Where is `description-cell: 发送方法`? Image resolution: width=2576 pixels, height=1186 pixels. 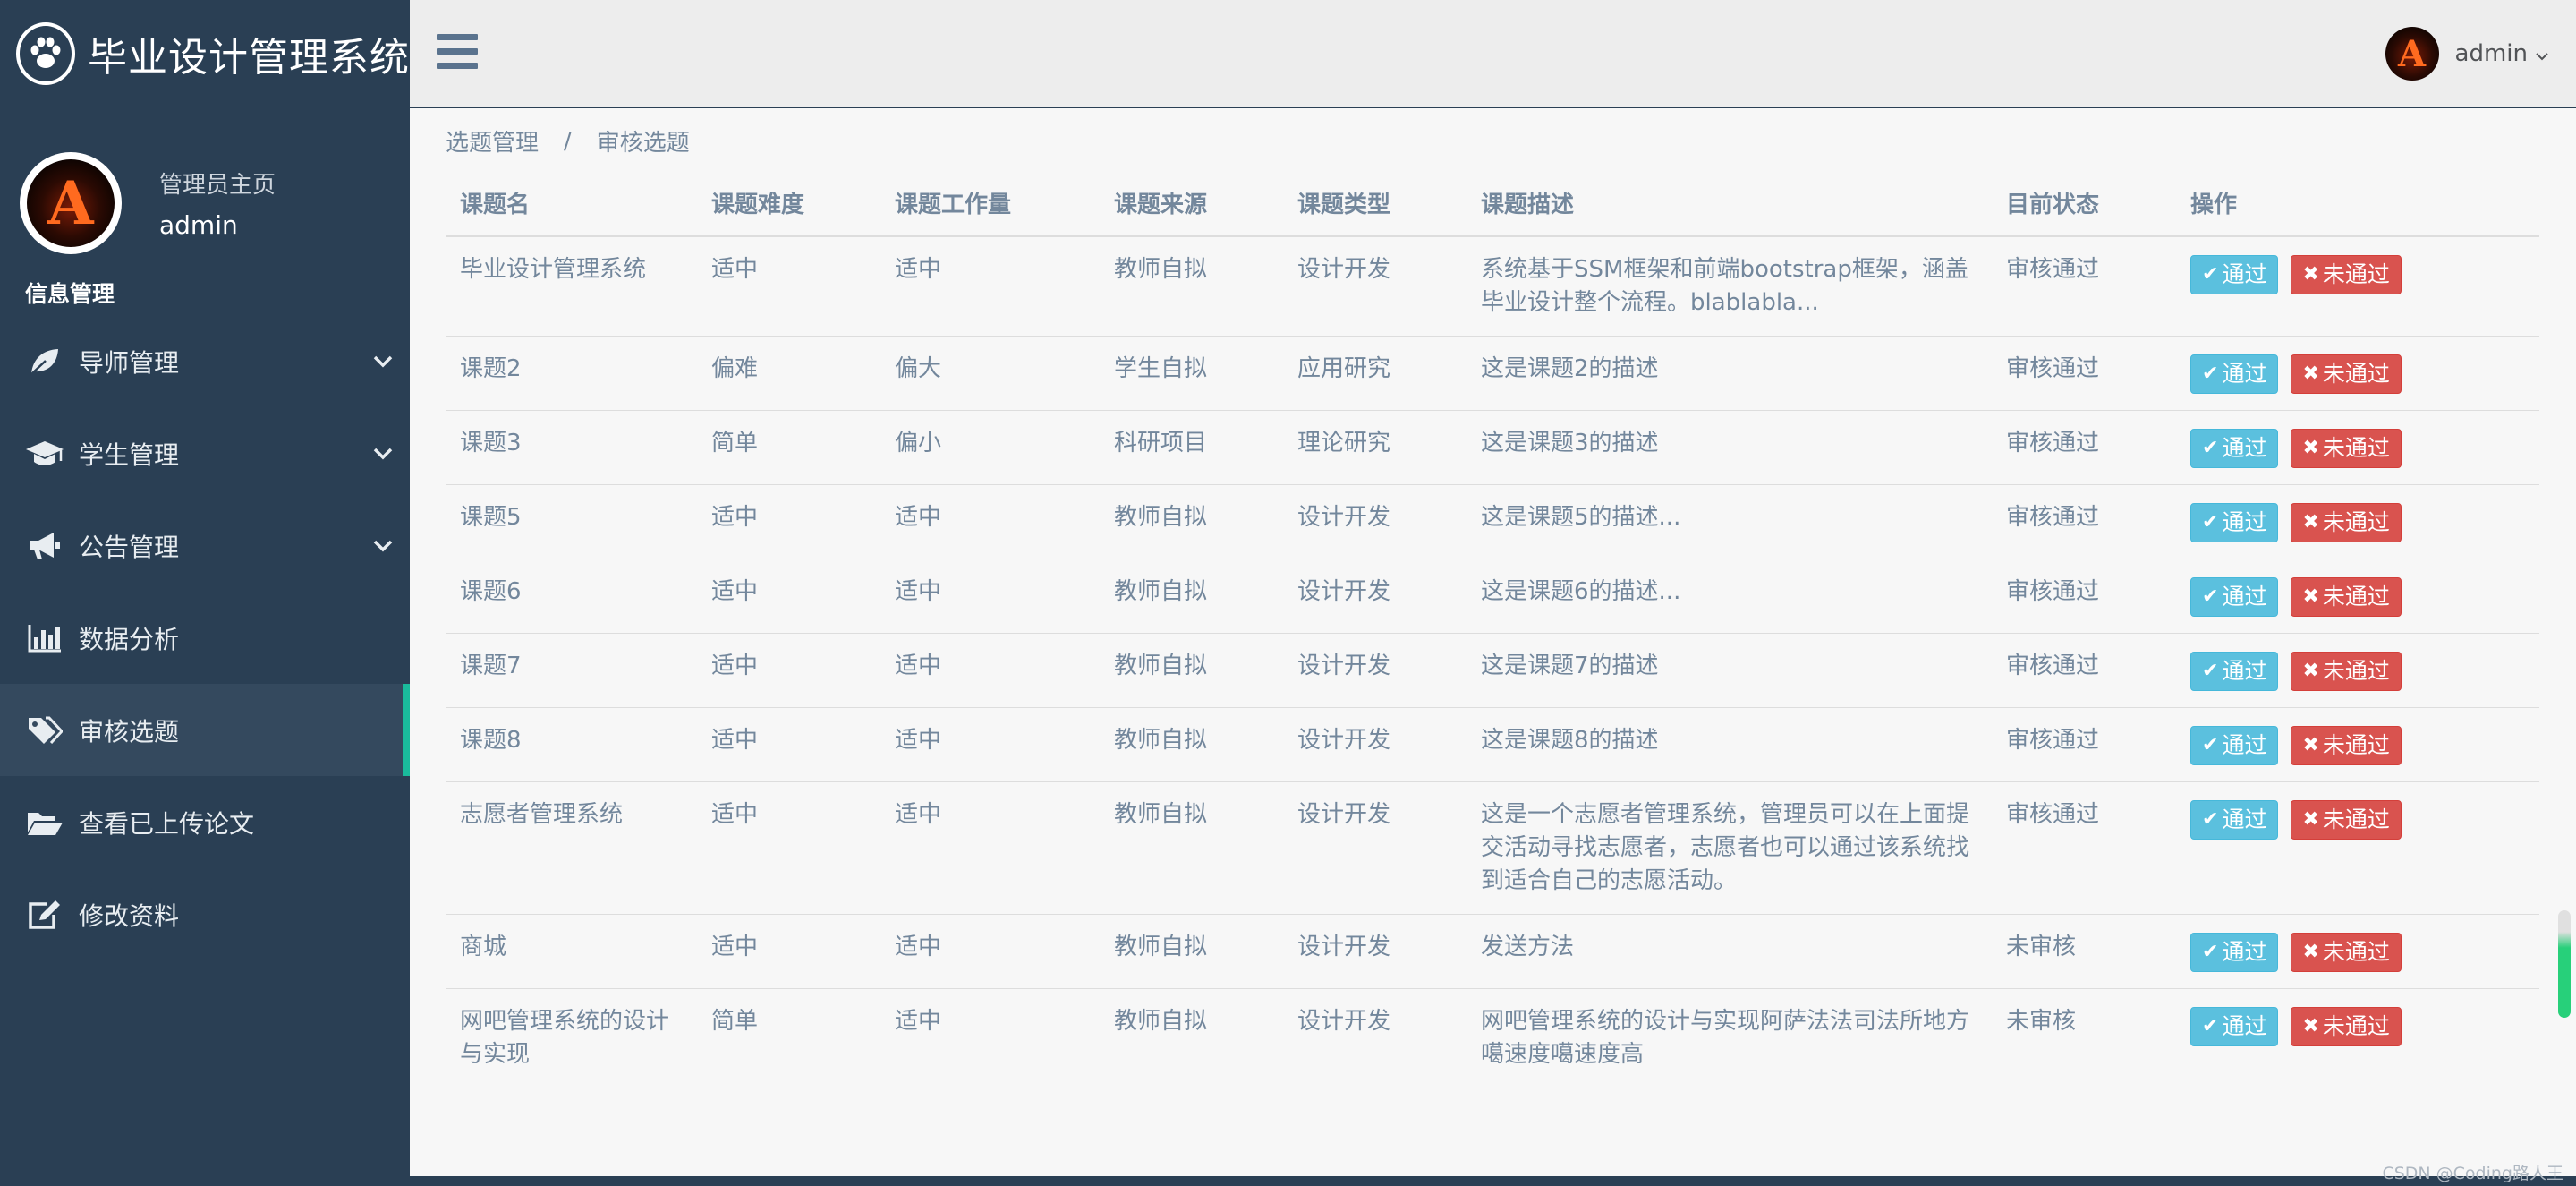 description-cell: 发送方法 is located at coordinates (1729, 952).